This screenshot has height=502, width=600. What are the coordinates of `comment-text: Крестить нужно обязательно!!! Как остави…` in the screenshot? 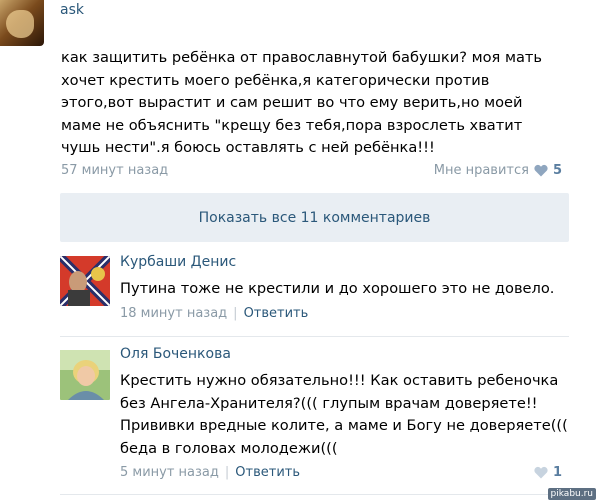 It's located at (344, 414).